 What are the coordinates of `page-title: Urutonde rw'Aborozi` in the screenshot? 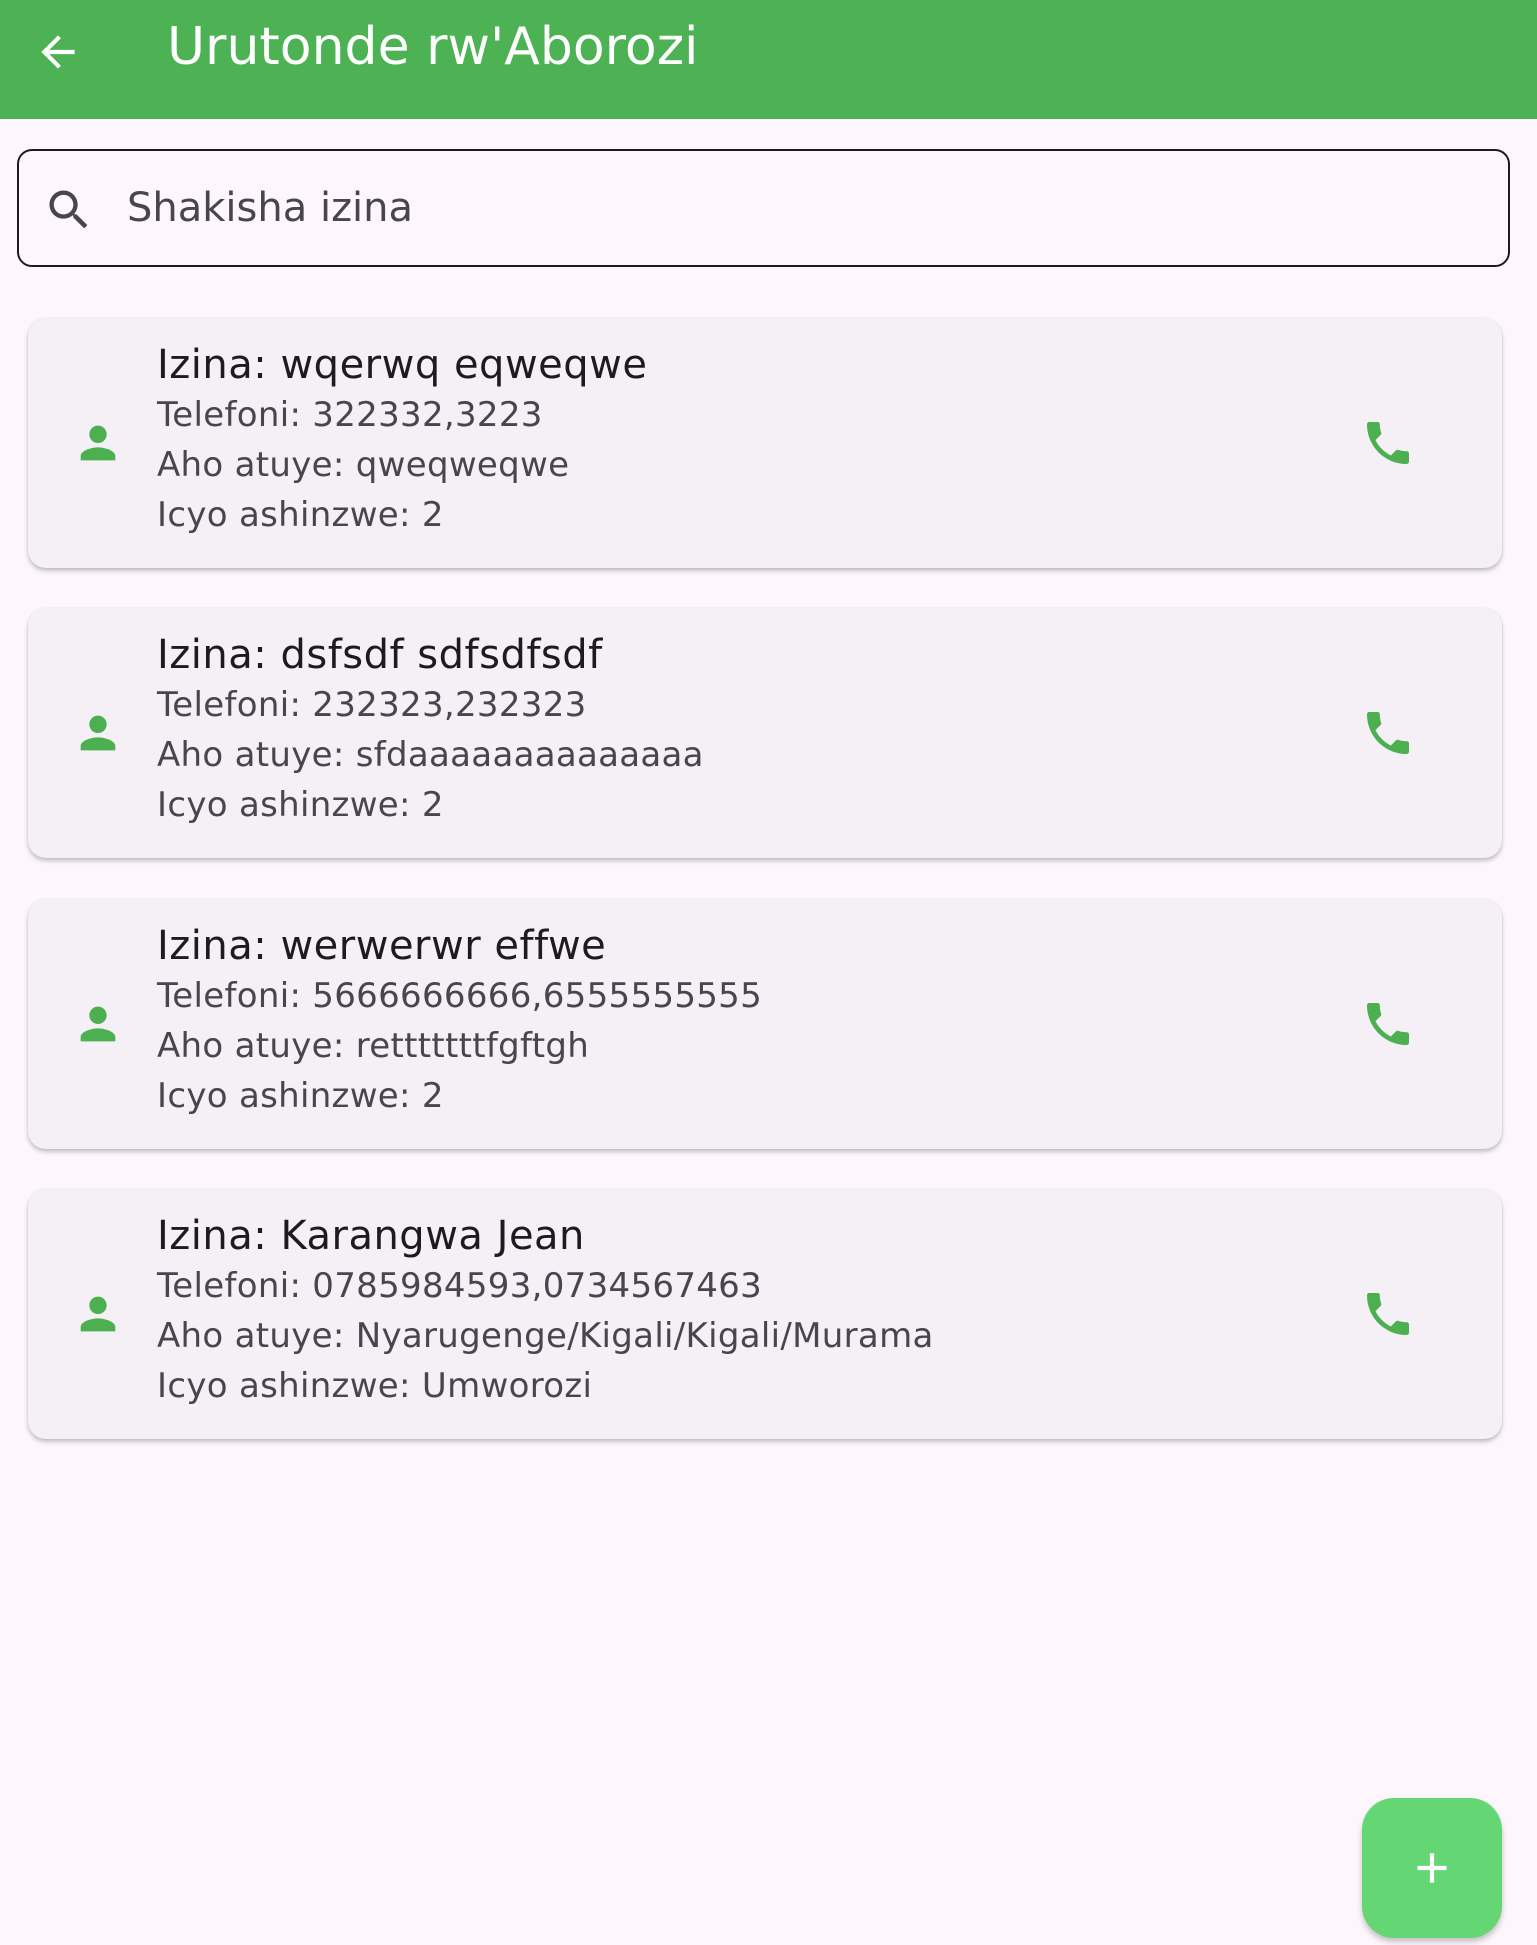 It's located at (433, 47).